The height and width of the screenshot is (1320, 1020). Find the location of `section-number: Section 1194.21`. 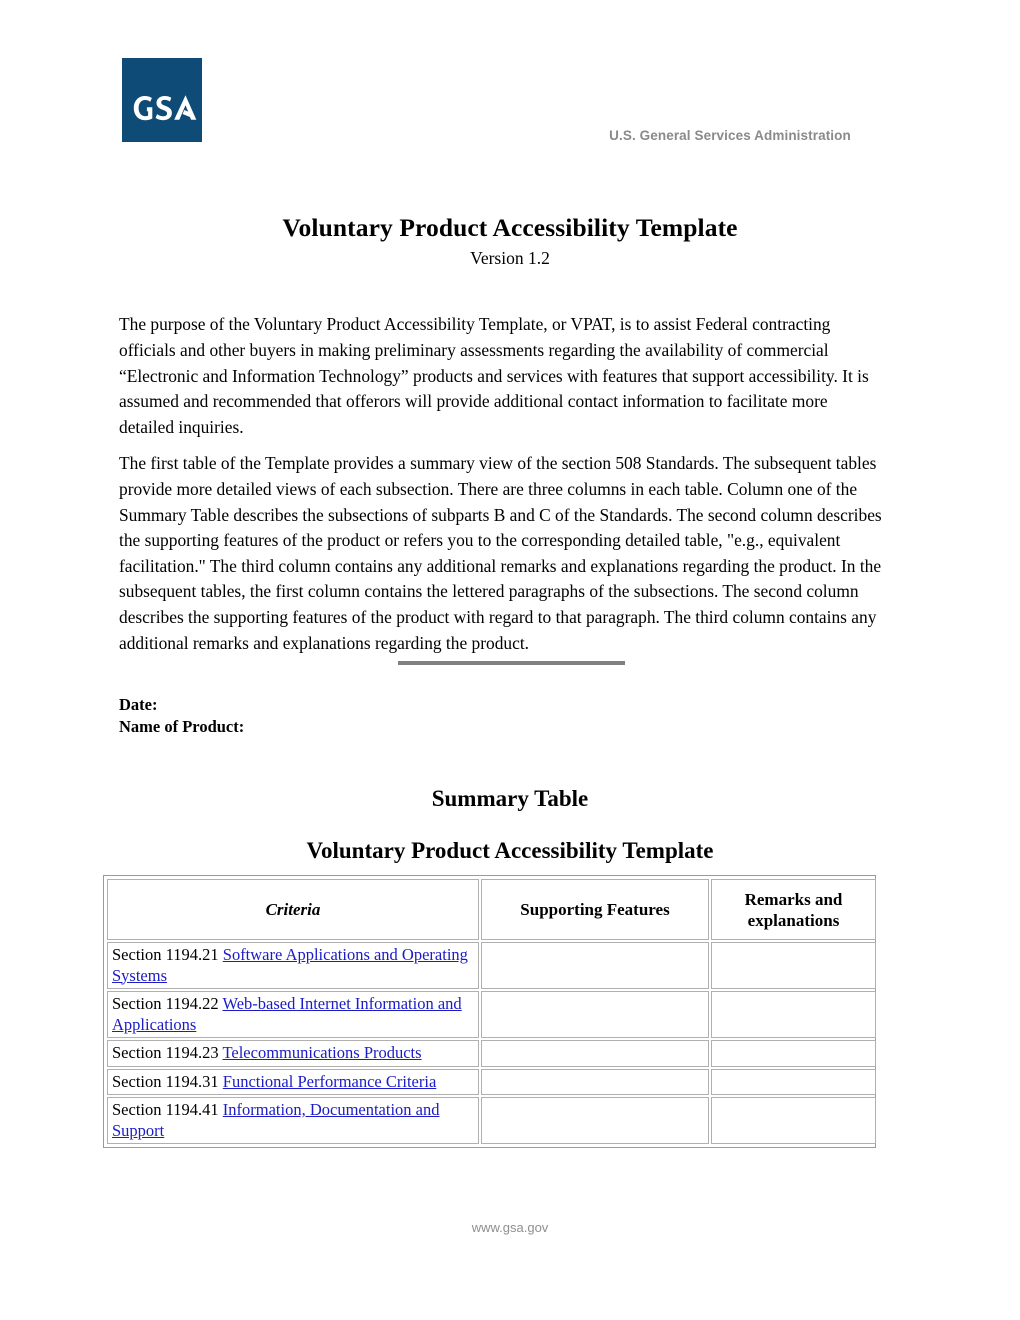

section-number: Section 1194.21 is located at coordinates (167, 954).